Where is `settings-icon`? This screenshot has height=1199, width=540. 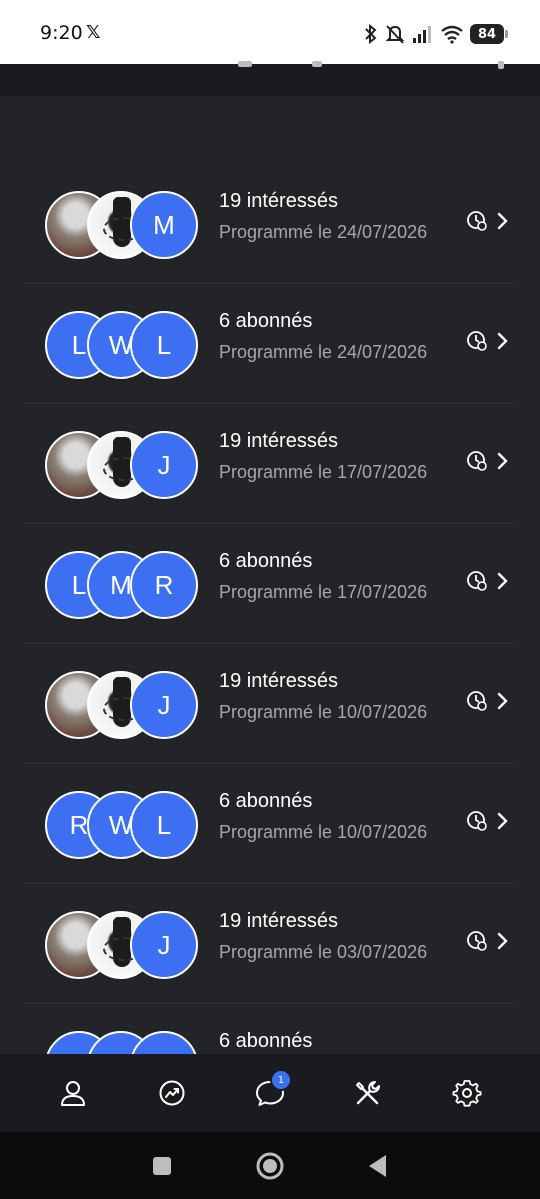
settings-icon is located at coordinates (467, 1093).